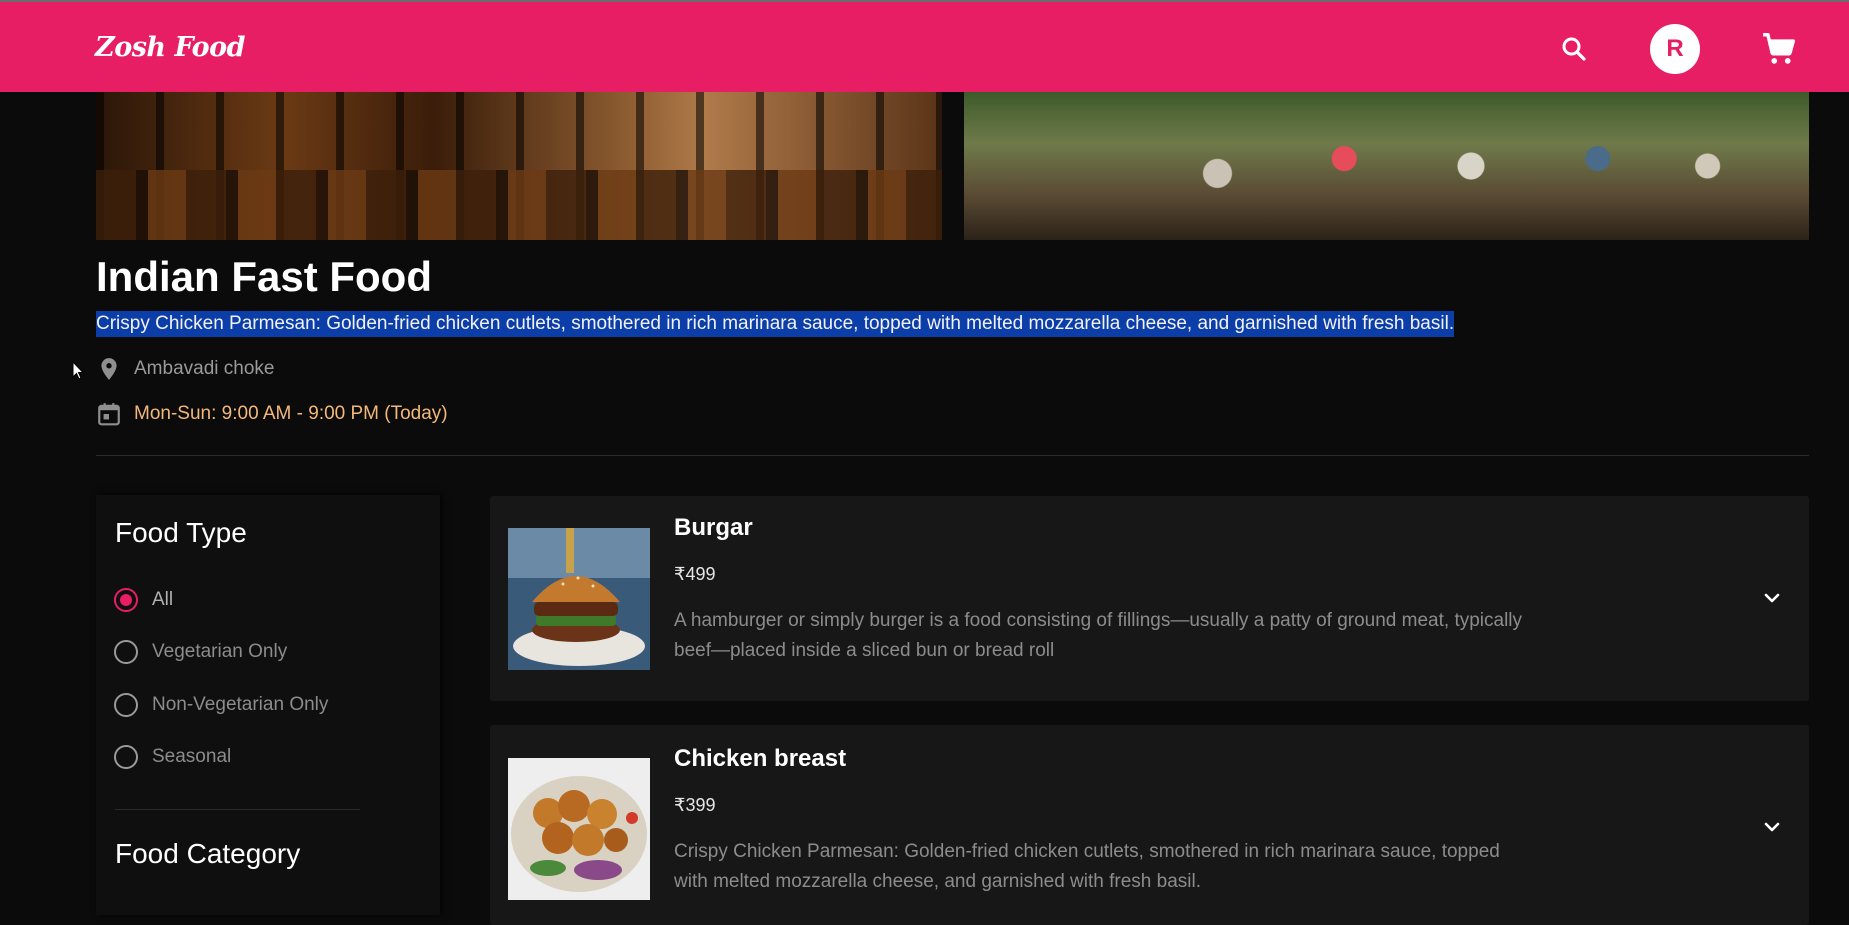  What do you see at coordinates (695, 805) in the screenshot?
I see `menu-item-price: ₹399` at bounding box center [695, 805].